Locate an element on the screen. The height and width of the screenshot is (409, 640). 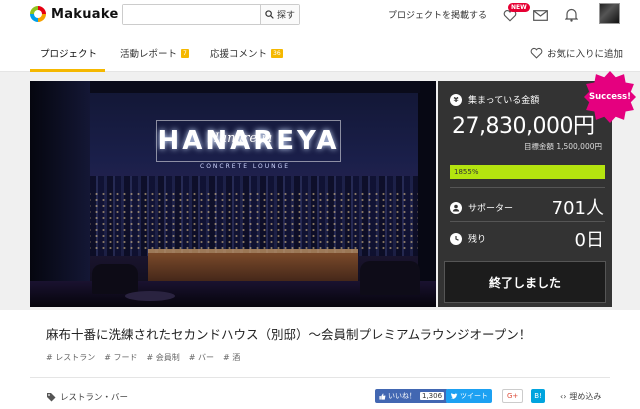
project-ended-label: 終了しました is located at coordinates (524, 282).